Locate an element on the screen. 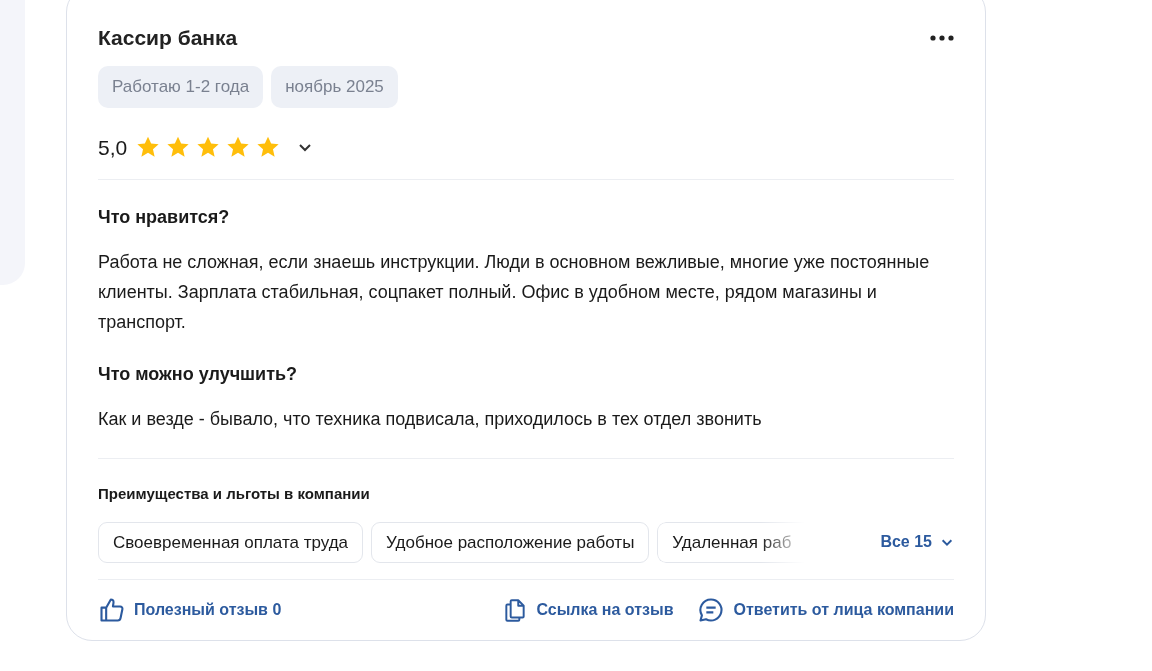 This screenshot has width=1152, height=671. tag: Работаю 1-2 года is located at coordinates (181, 87).